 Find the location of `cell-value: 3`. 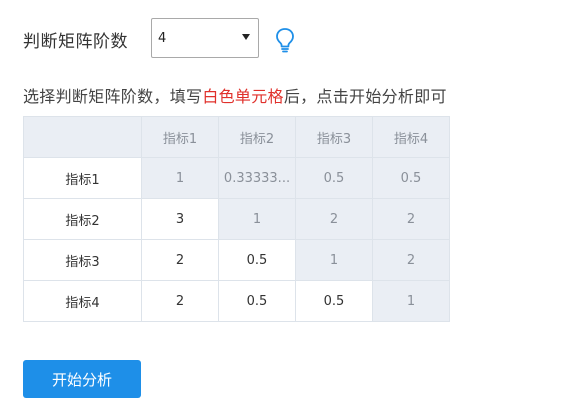

cell-value: 3 is located at coordinates (180, 219).